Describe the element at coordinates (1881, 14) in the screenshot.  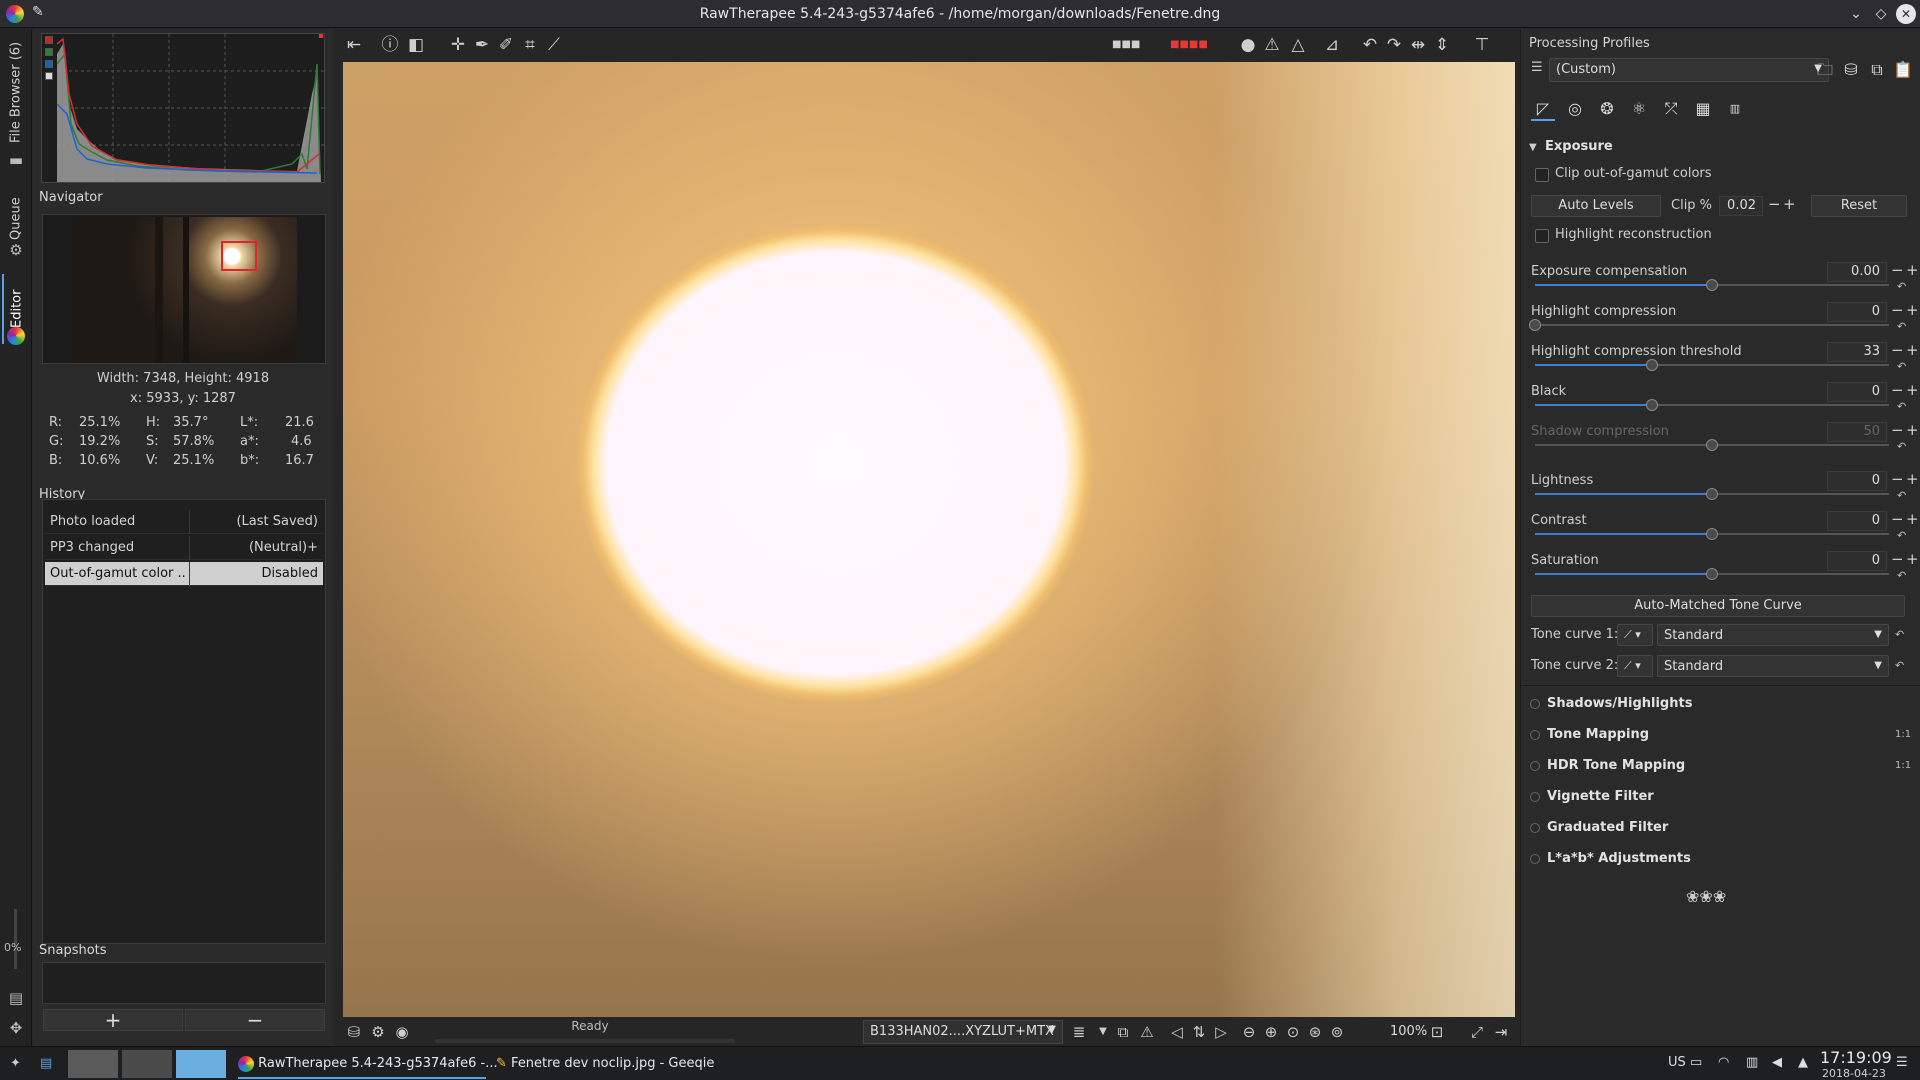
I see `maximize-icon: ◇` at that location.